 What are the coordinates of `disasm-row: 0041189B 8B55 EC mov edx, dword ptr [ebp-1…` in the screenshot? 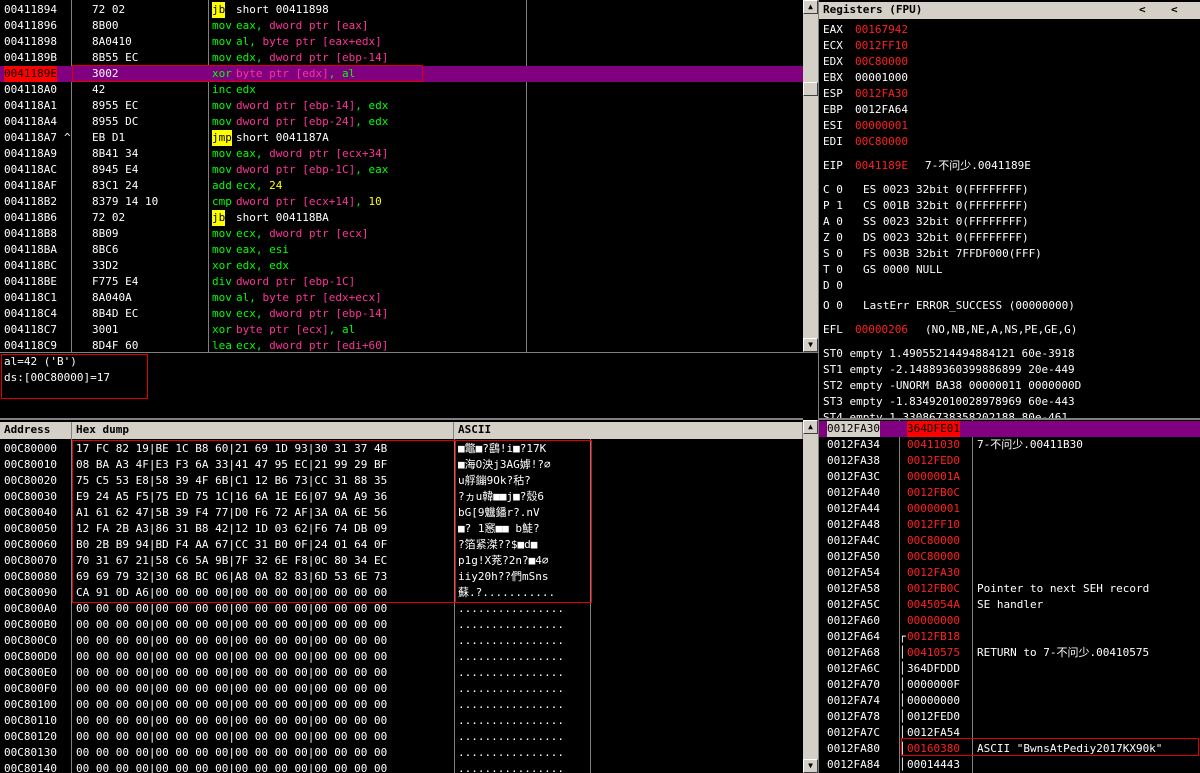 It's located at (401, 58).